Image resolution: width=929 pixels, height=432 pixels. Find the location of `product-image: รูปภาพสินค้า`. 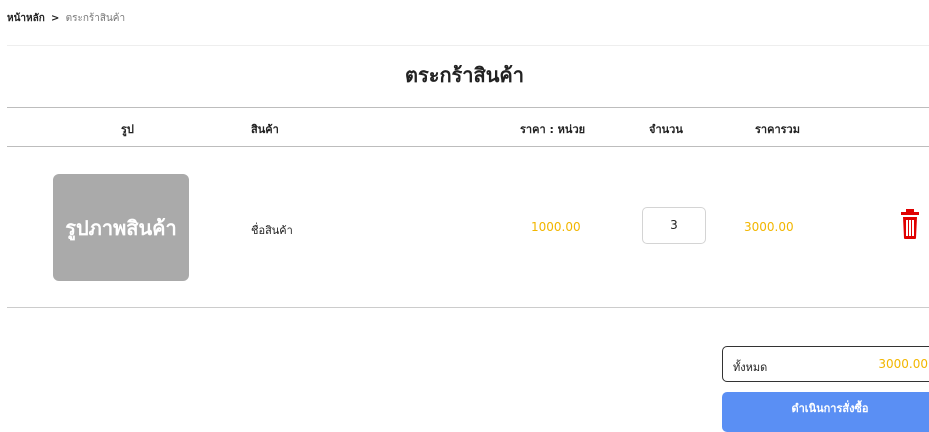

product-image: รูปภาพสินค้า is located at coordinates (121, 227).